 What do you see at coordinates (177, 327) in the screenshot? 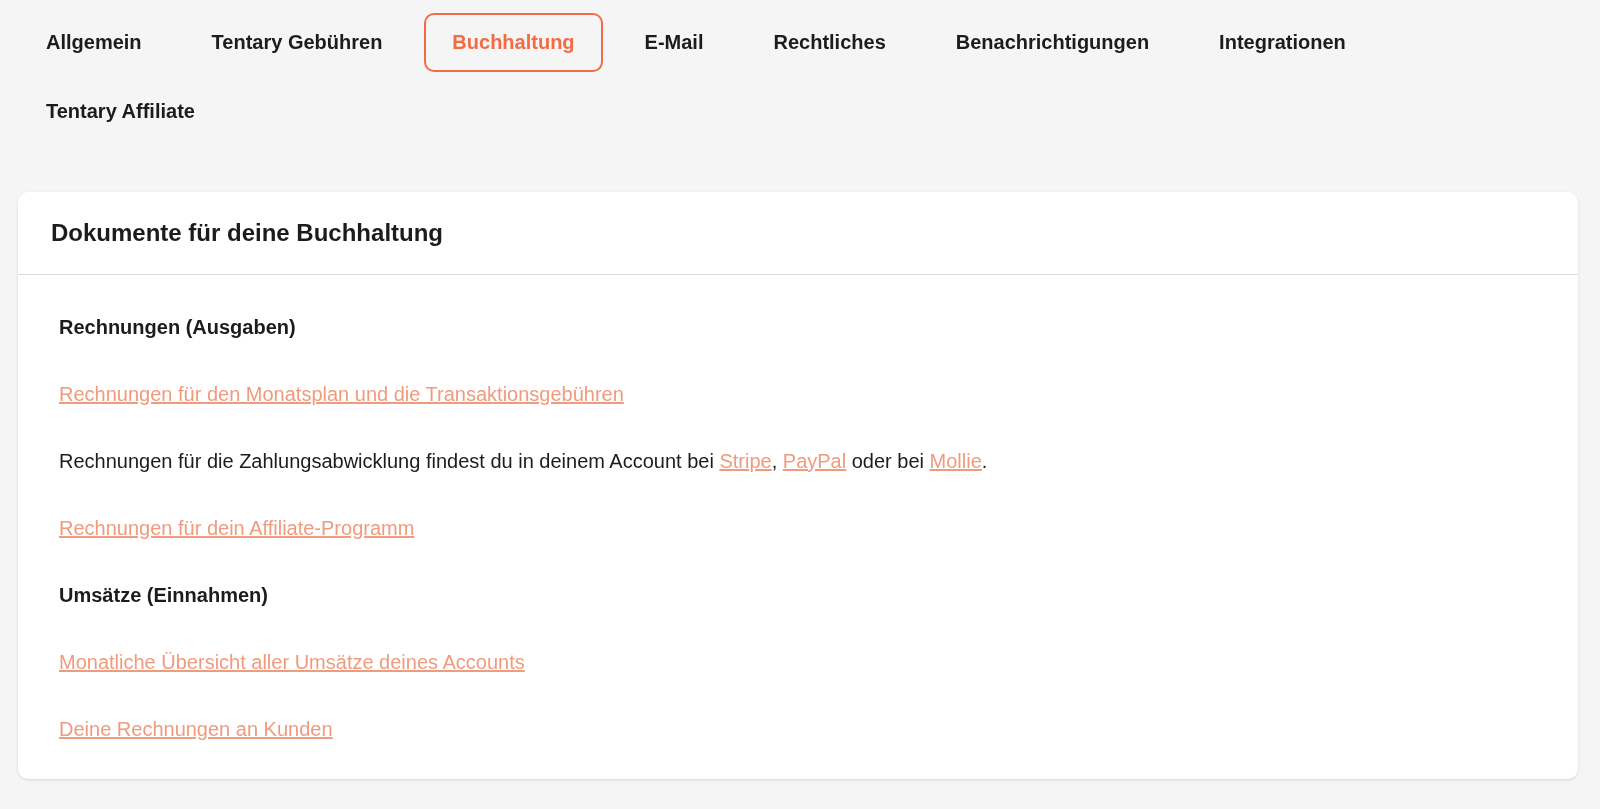
I see `section-heading: Rechnungen (Ausgaben)` at bounding box center [177, 327].